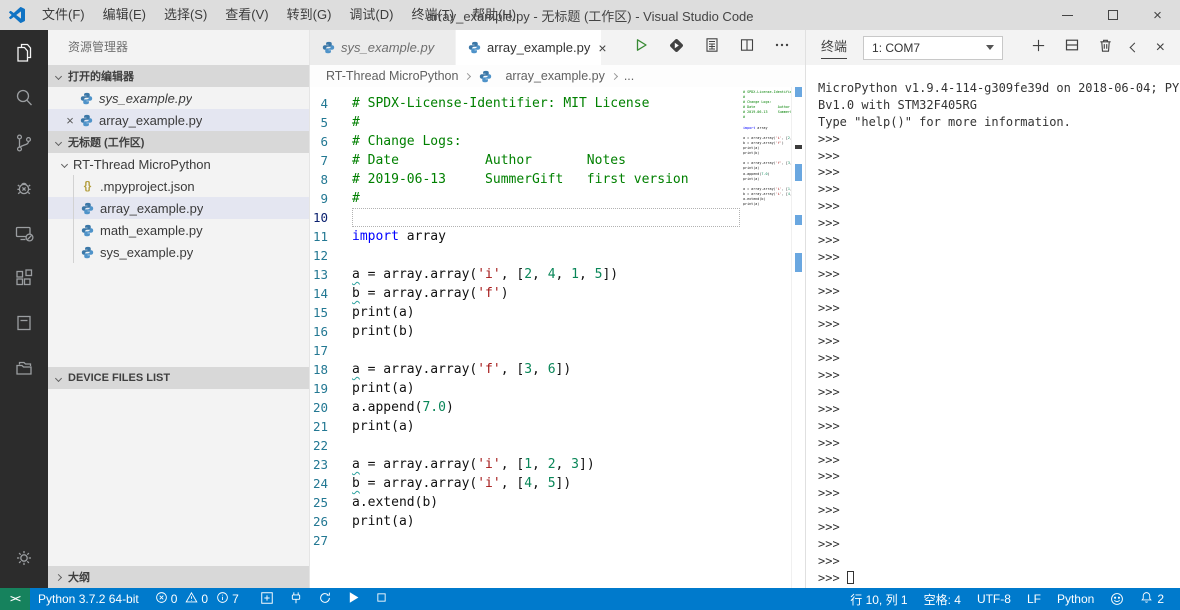  What do you see at coordinates (747, 47) in the screenshot?
I see `split-editor-icon` at bounding box center [747, 47].